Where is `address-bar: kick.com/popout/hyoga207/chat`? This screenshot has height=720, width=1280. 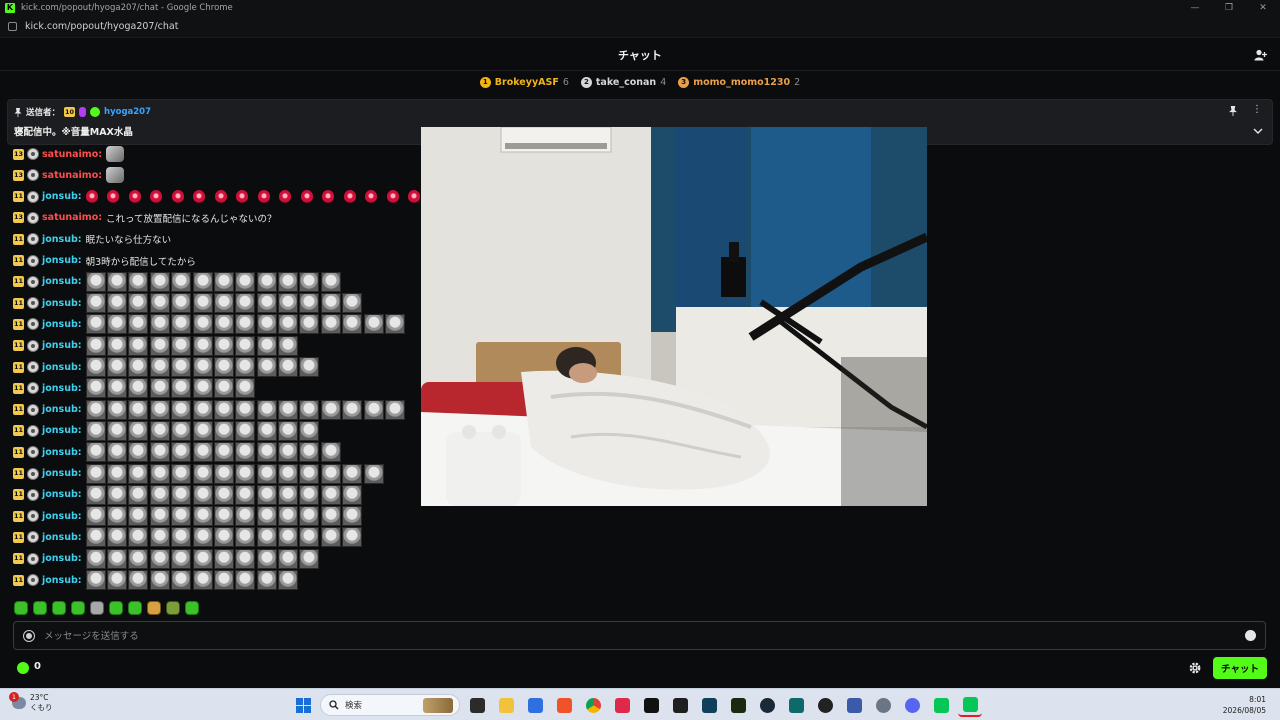
address-bar: kick.com/popout/hyoga207/chat is located at coordinates (640, 27).